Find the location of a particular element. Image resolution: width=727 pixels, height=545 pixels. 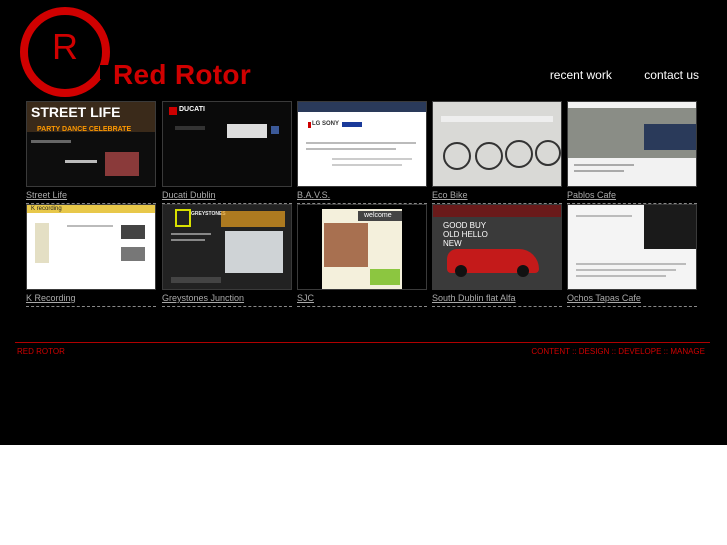

portfolio-item: DUCATI Ducati Dublin is located at coordinates (227, 152).